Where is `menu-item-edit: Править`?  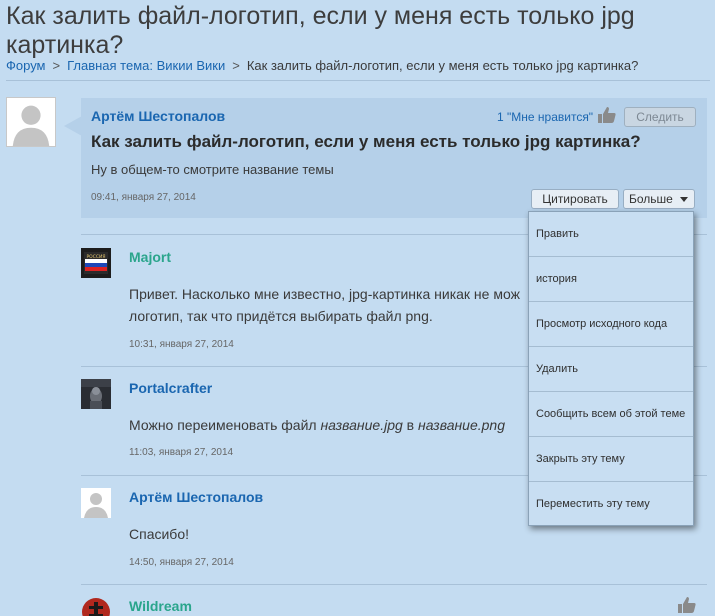
menu-item-edit: Править is located at coordinates (611, 234).